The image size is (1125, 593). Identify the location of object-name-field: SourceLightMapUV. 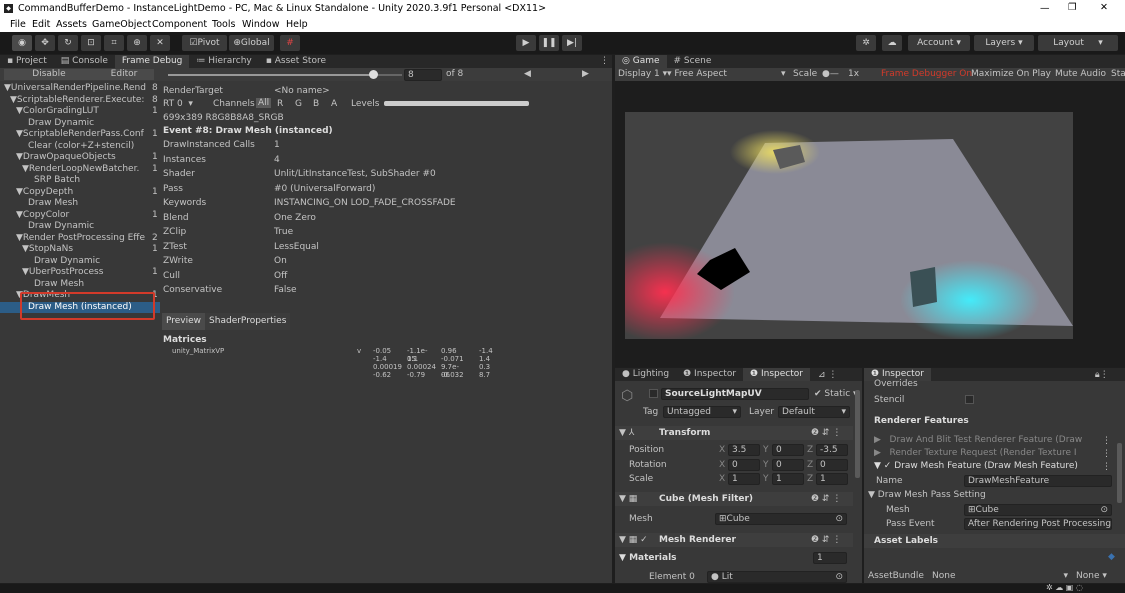
(735, 394).